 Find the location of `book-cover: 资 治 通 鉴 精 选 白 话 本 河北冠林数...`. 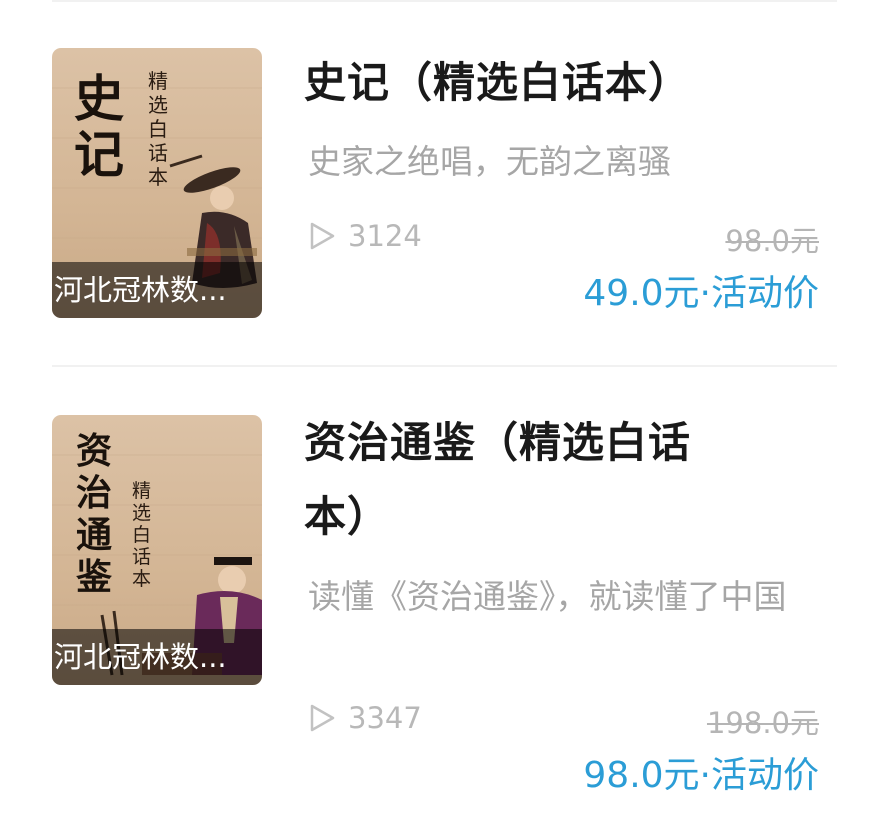

book-cover: 资 治 通 鉴 精 选 白 话 本 河北冠林数... is located at coordinates (157, 550).